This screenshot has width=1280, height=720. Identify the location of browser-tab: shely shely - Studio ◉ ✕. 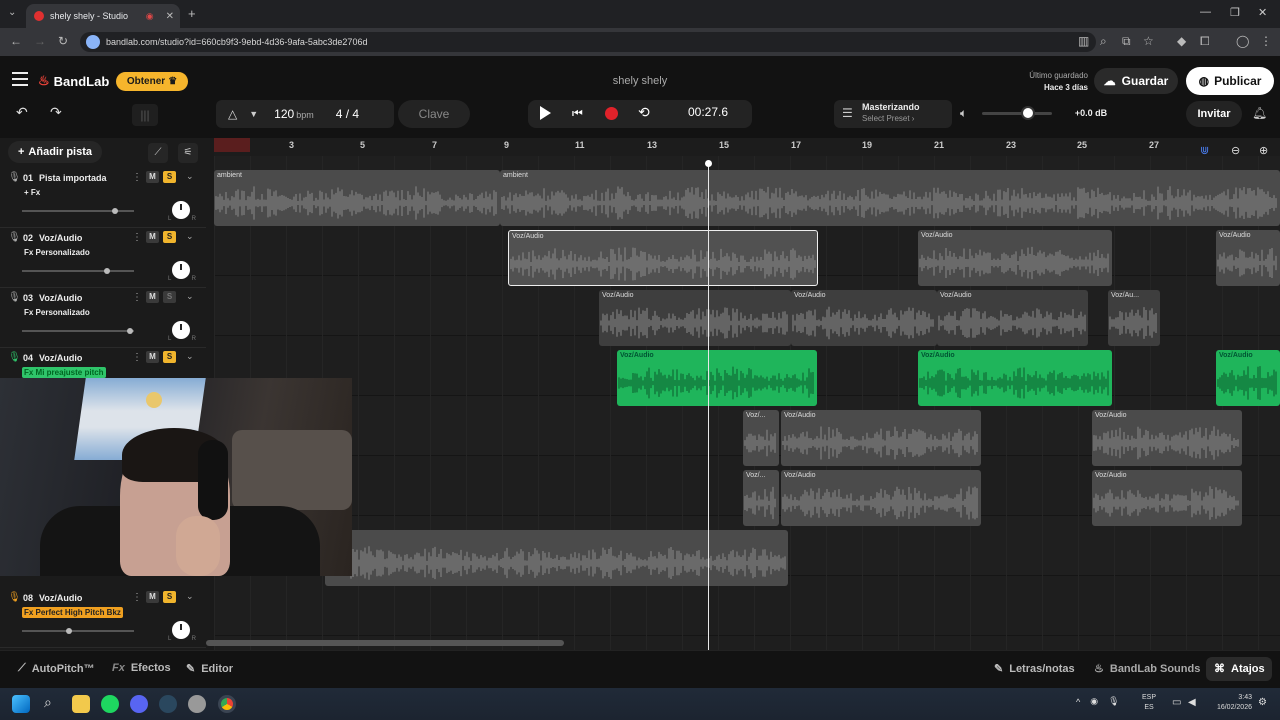
(103, 16).